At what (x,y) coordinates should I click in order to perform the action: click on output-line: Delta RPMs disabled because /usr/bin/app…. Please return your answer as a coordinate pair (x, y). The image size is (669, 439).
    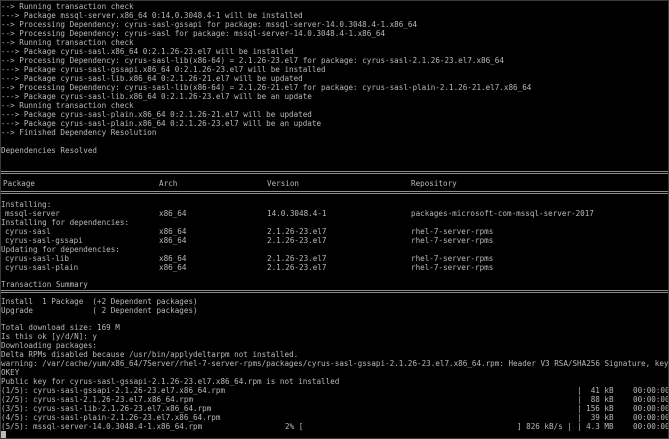
    Looking at the image, I should click on (150, 354).